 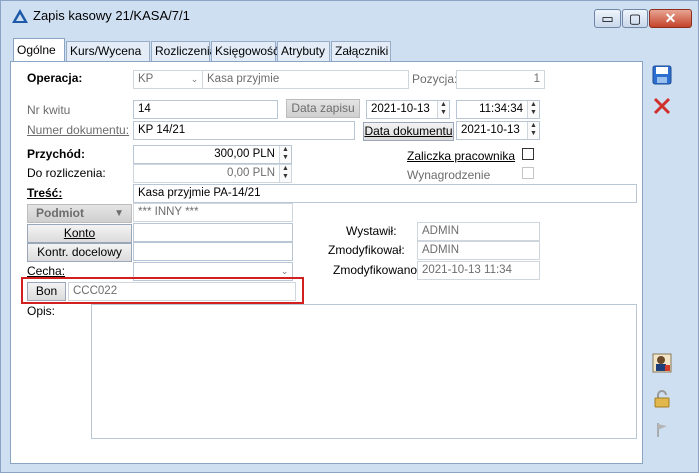 I want to click on wystawil-field: ADMIN, so click(x=478, y=231).